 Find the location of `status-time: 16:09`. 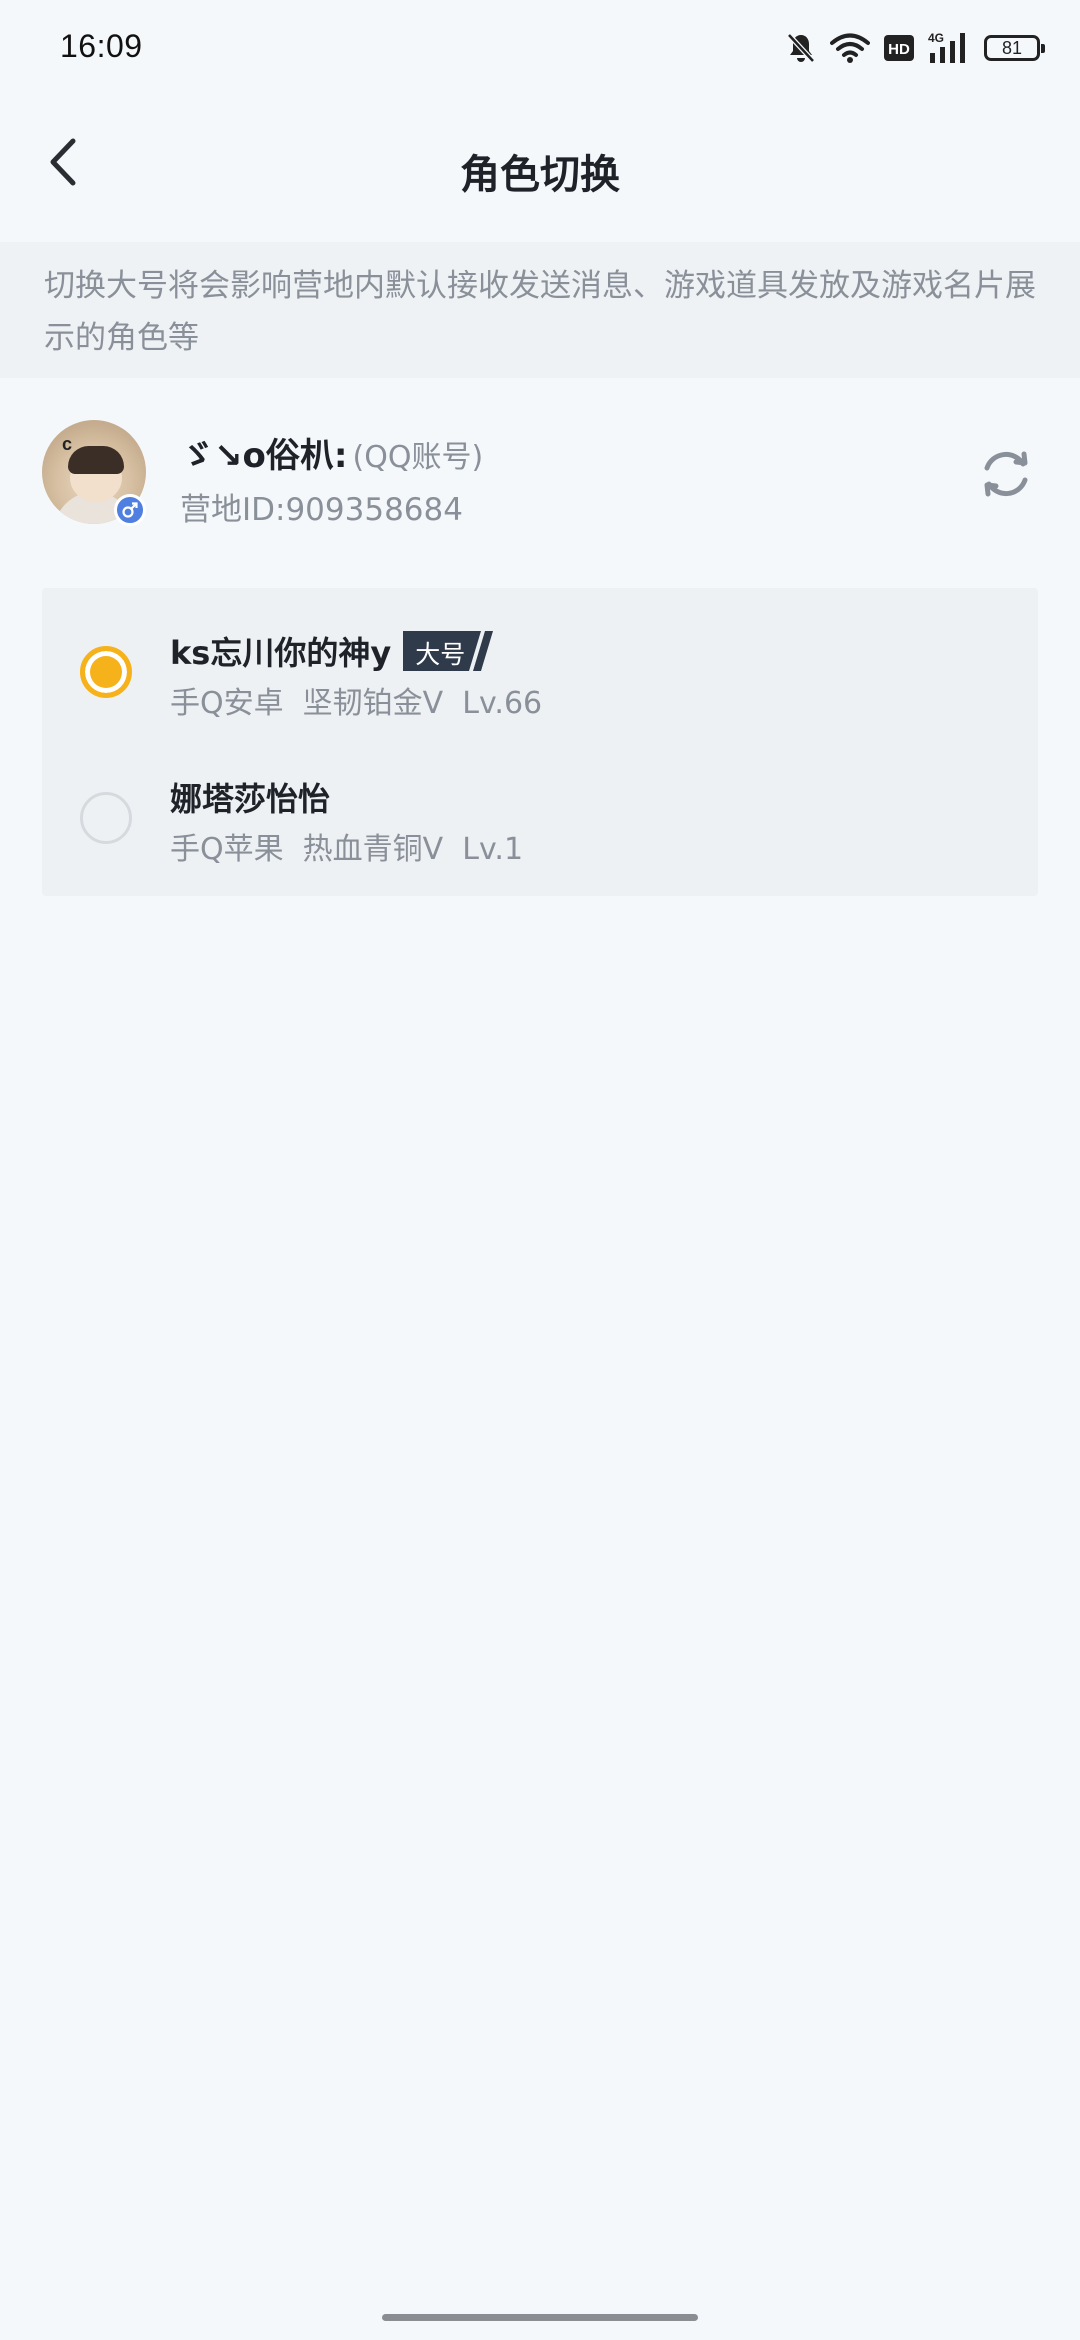

status-time: 16:09 is located at coordinates (101, 46).